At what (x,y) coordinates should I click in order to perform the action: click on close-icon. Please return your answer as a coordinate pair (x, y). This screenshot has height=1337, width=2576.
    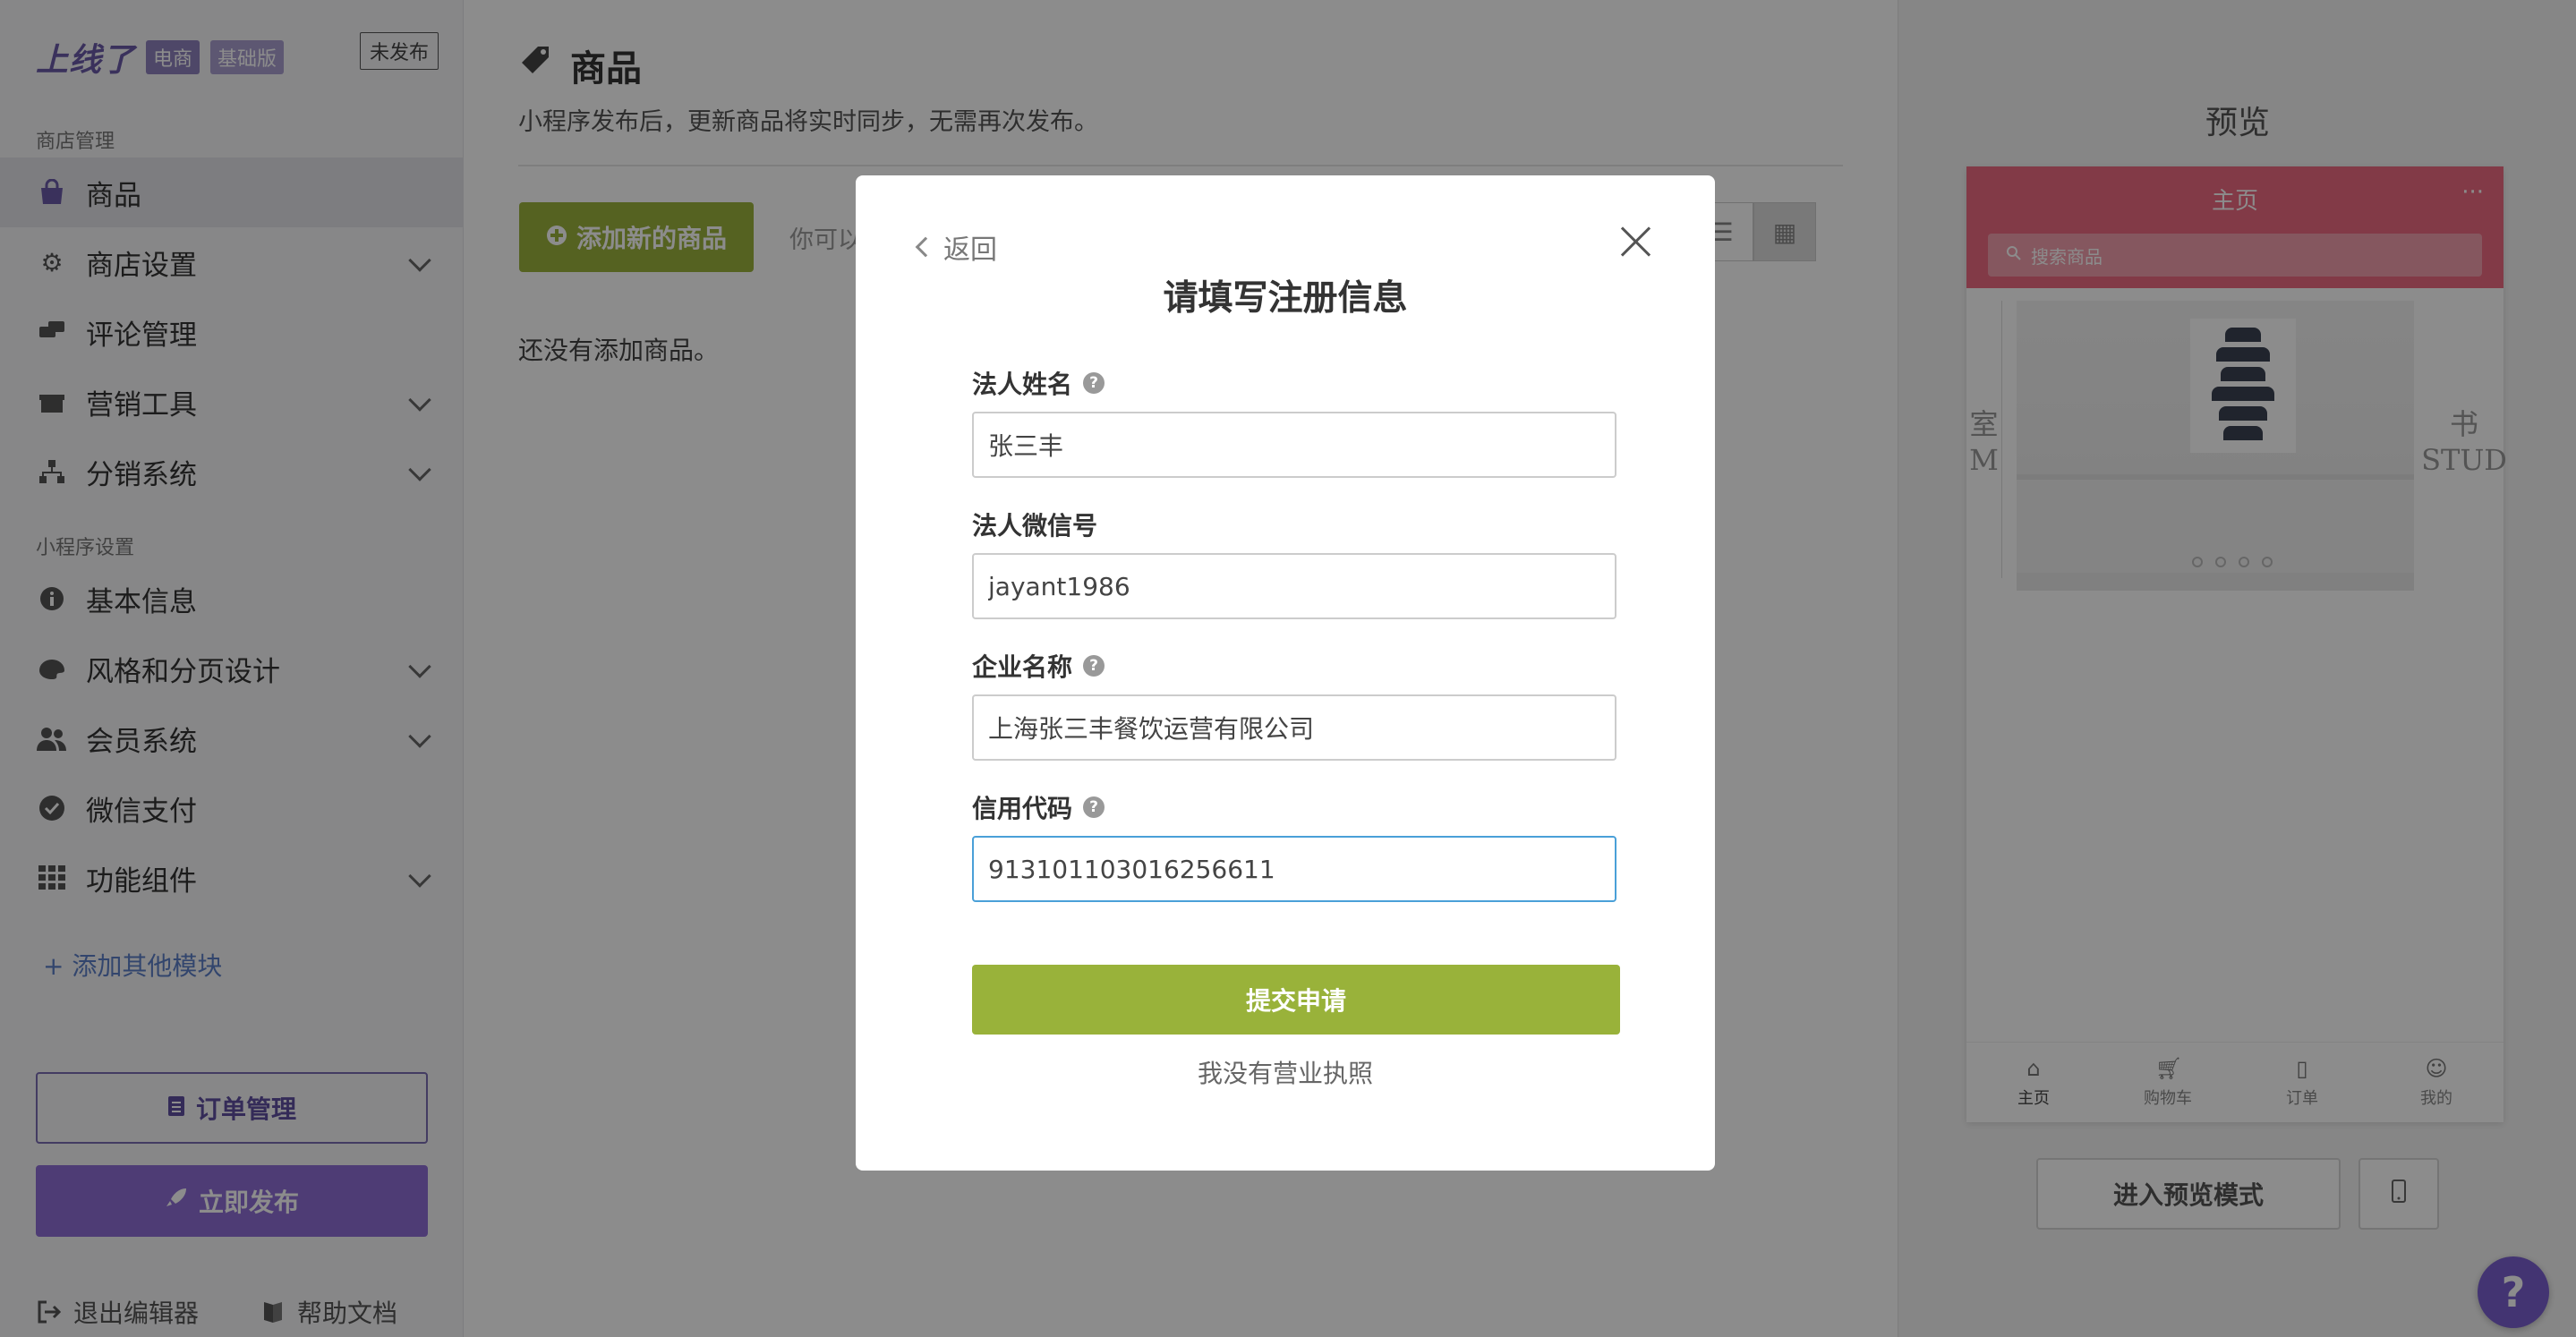
    Looking at the image, I should click on (1636, 242).